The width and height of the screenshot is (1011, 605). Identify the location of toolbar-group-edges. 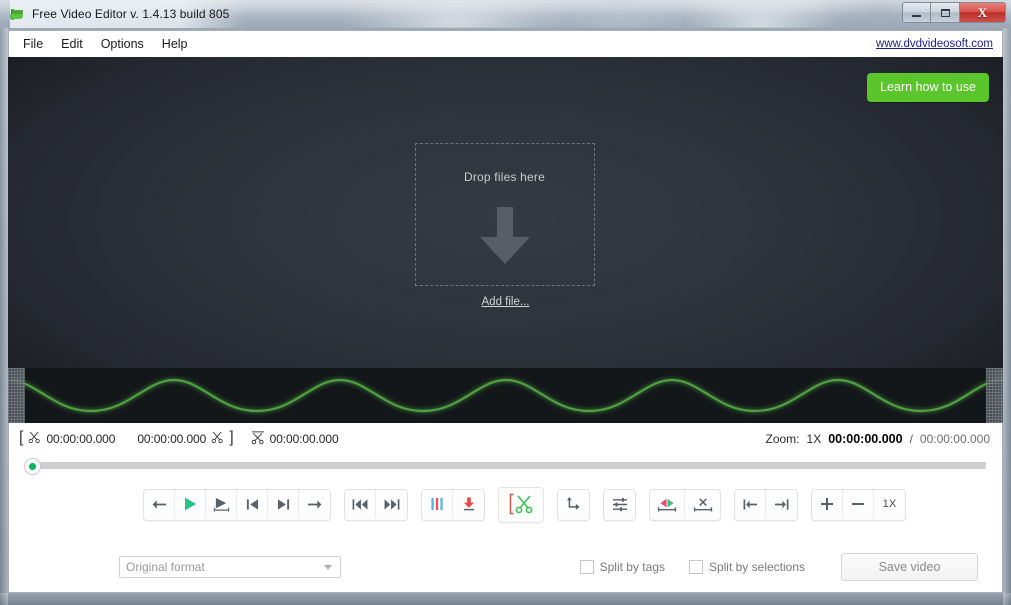
(766, 505).